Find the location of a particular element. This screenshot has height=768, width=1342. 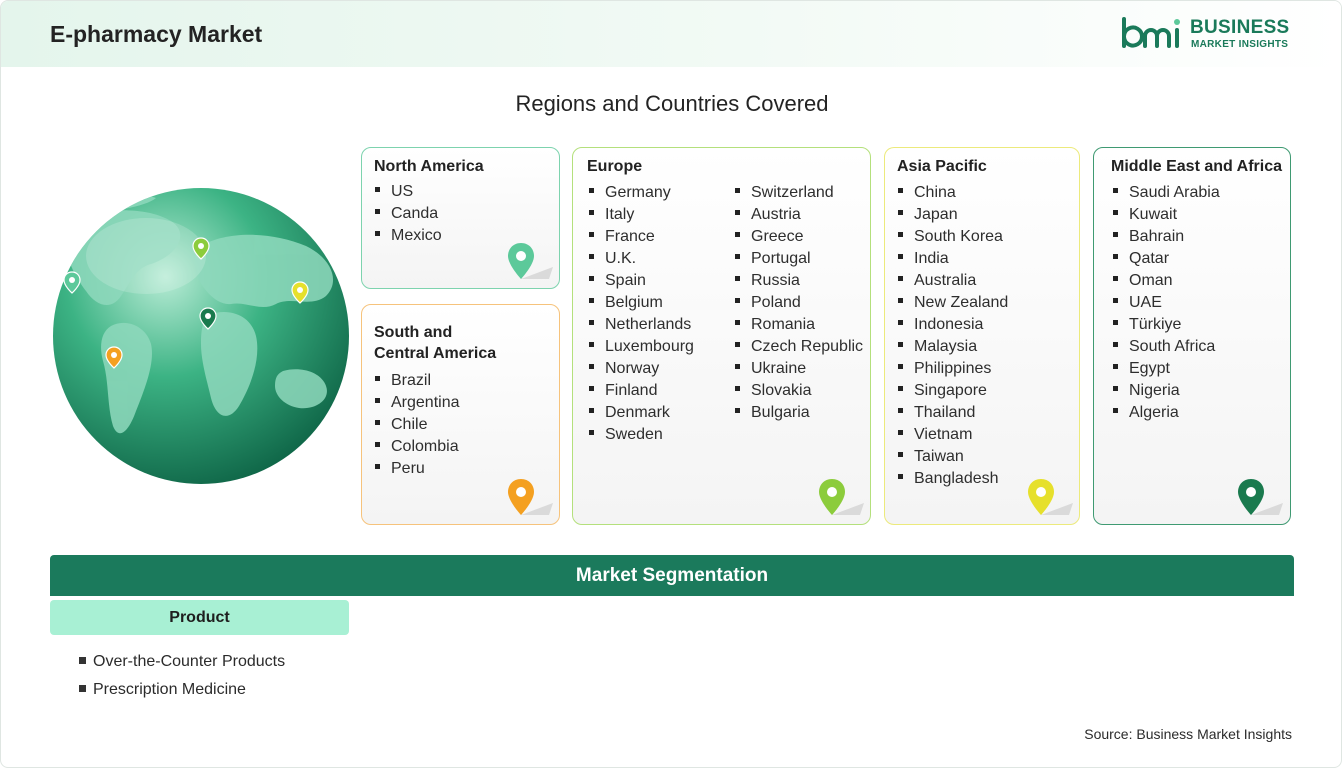

list-item: Algeria is located at coordinates (1166, 413).